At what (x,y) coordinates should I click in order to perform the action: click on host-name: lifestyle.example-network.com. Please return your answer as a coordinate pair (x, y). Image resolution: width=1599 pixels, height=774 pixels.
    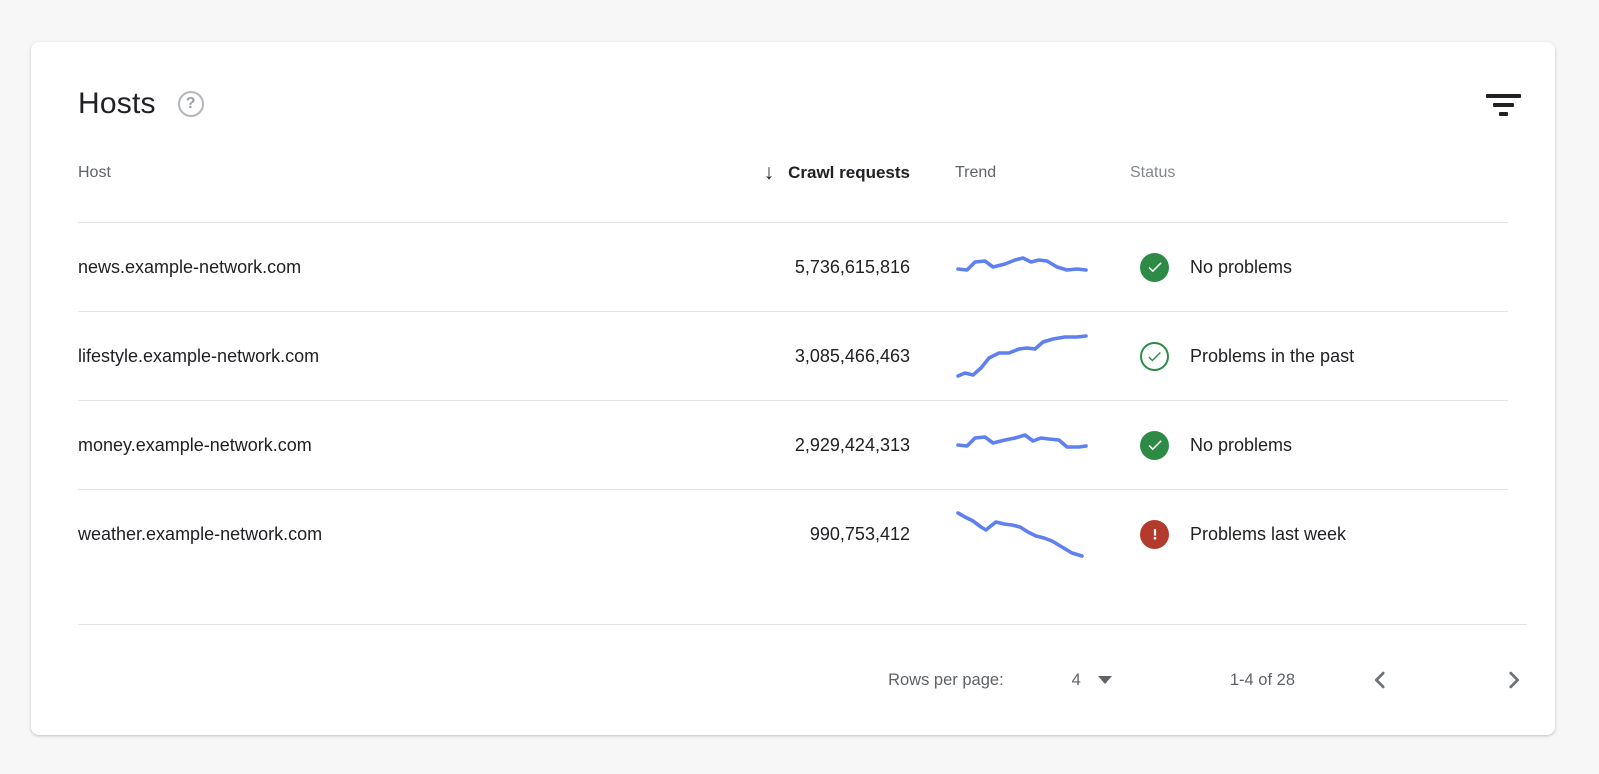
    Looking at the image, I should click on (199, 355).